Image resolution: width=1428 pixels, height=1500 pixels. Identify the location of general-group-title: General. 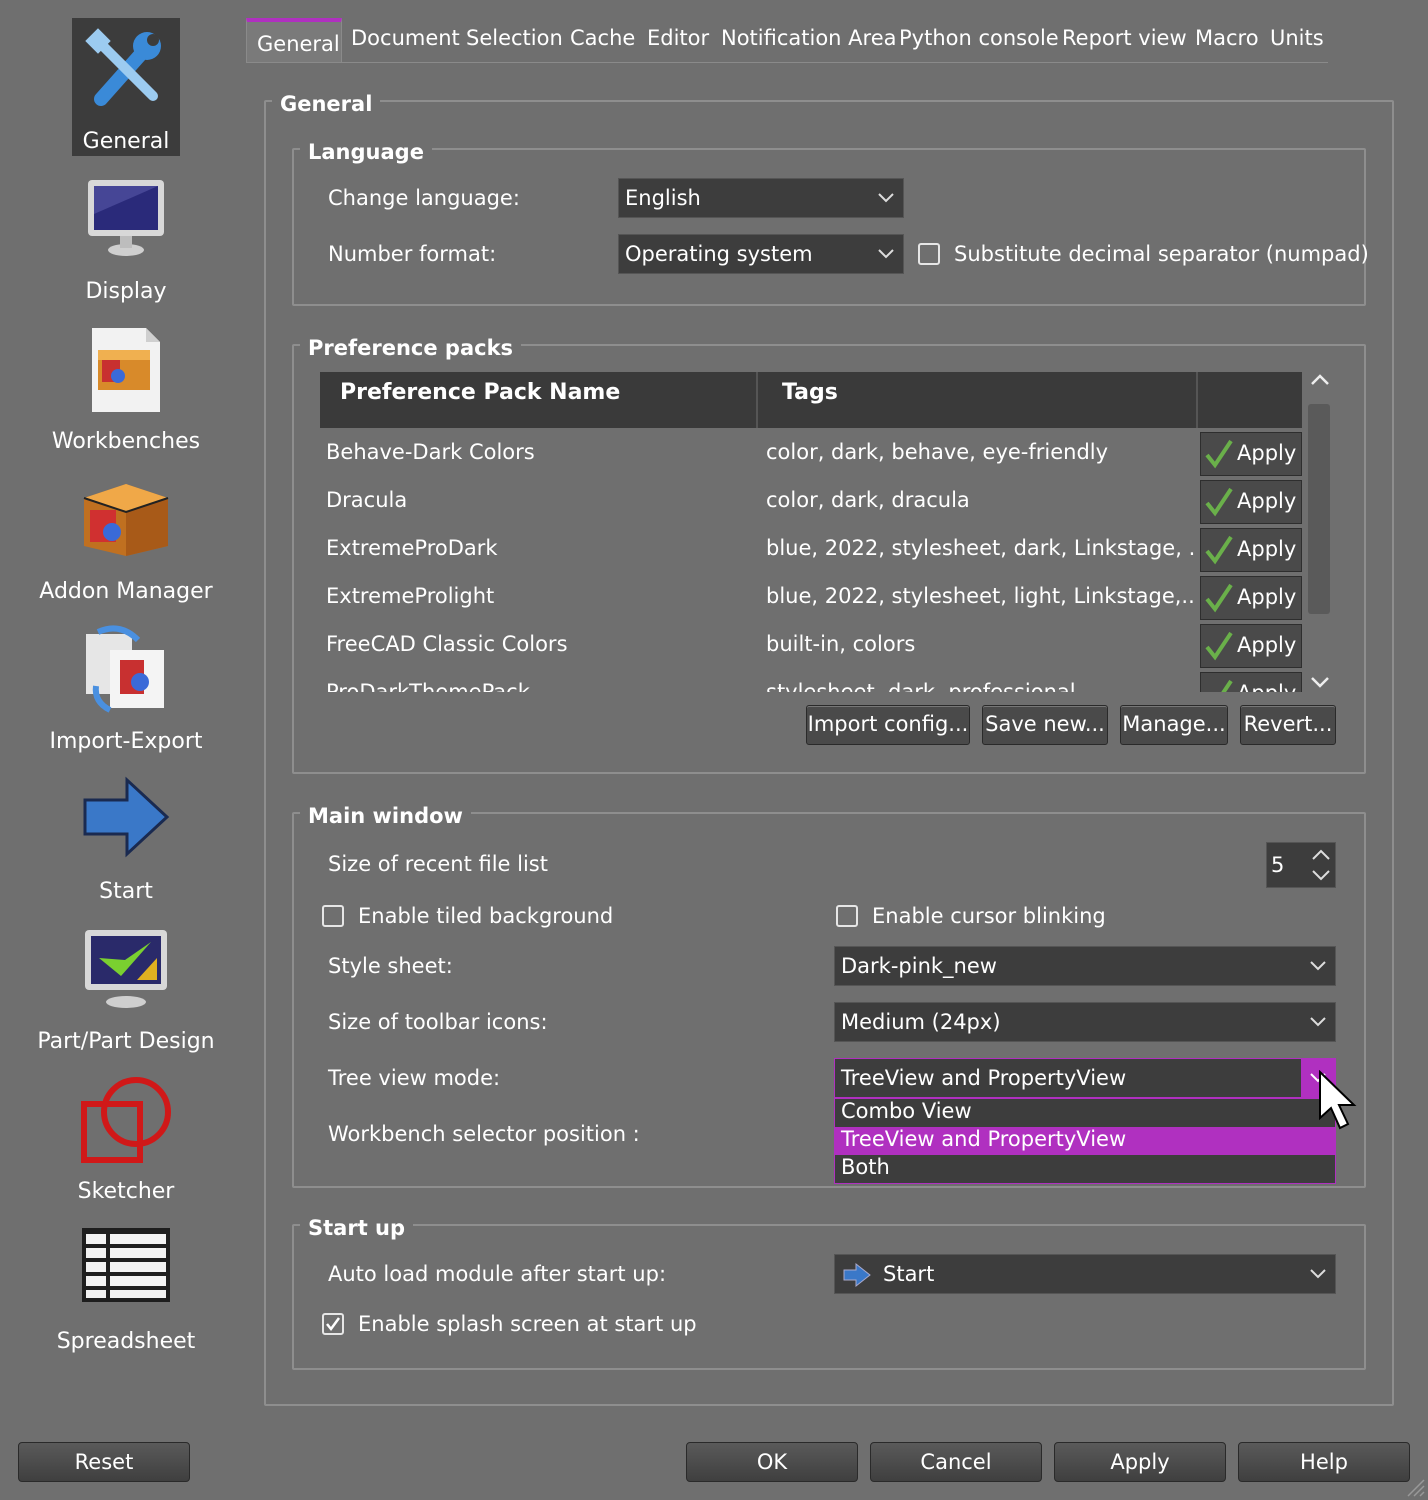
(326, 104).